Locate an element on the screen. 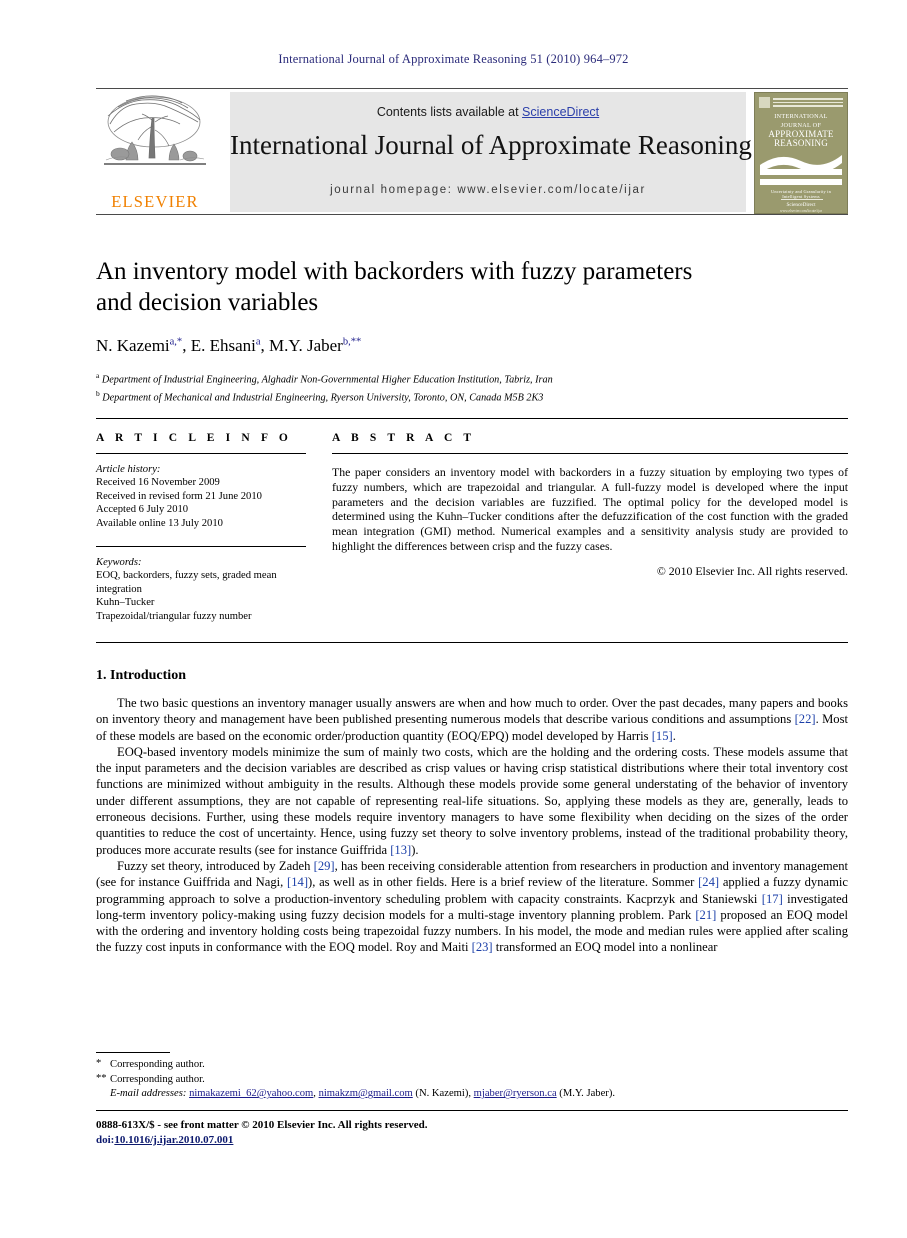 This screenshot has width=907, height=1238. cover-imprint: ScienceDirect is located at coordinates (801, 205).